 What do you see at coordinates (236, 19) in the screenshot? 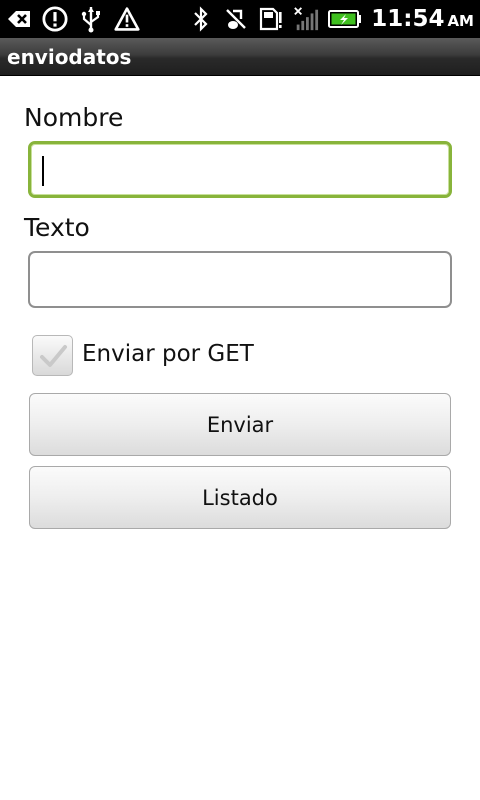
I see `vibrate-muted-icon` at bounding box center [236, 19].